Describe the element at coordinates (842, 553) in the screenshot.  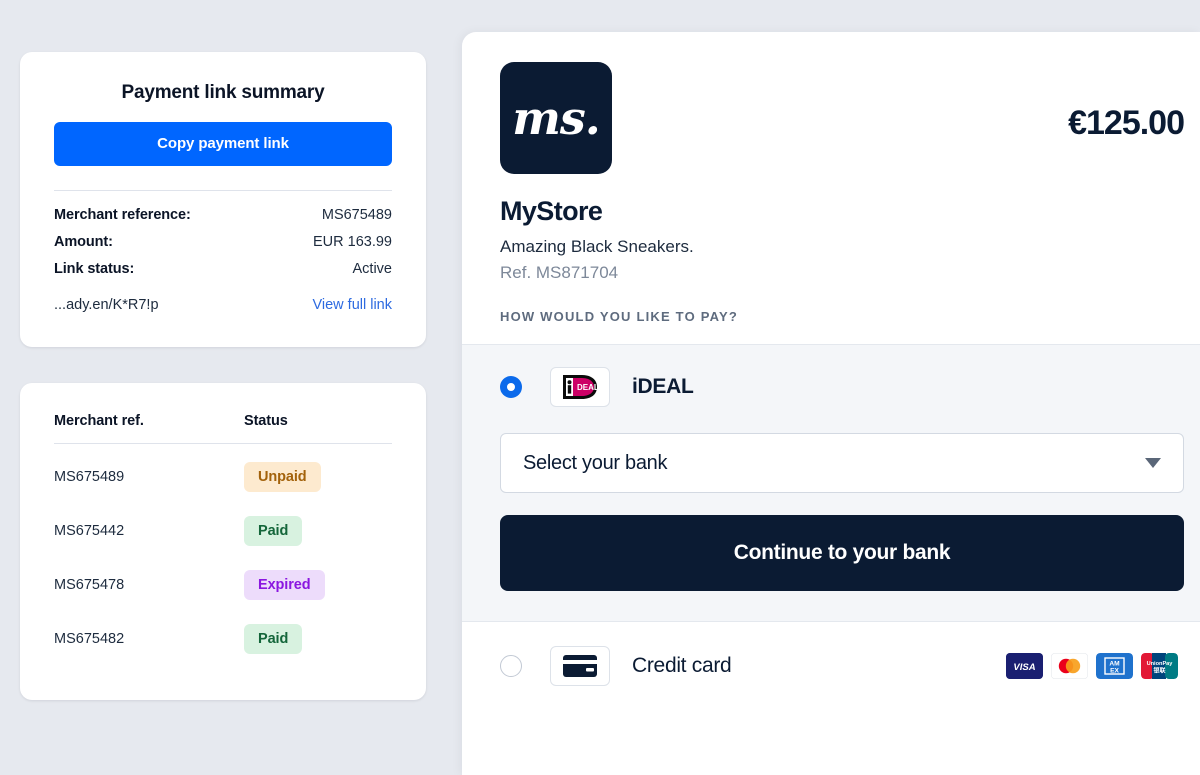
I see `continue-to-bank-button: Continue to your bank` at that location.